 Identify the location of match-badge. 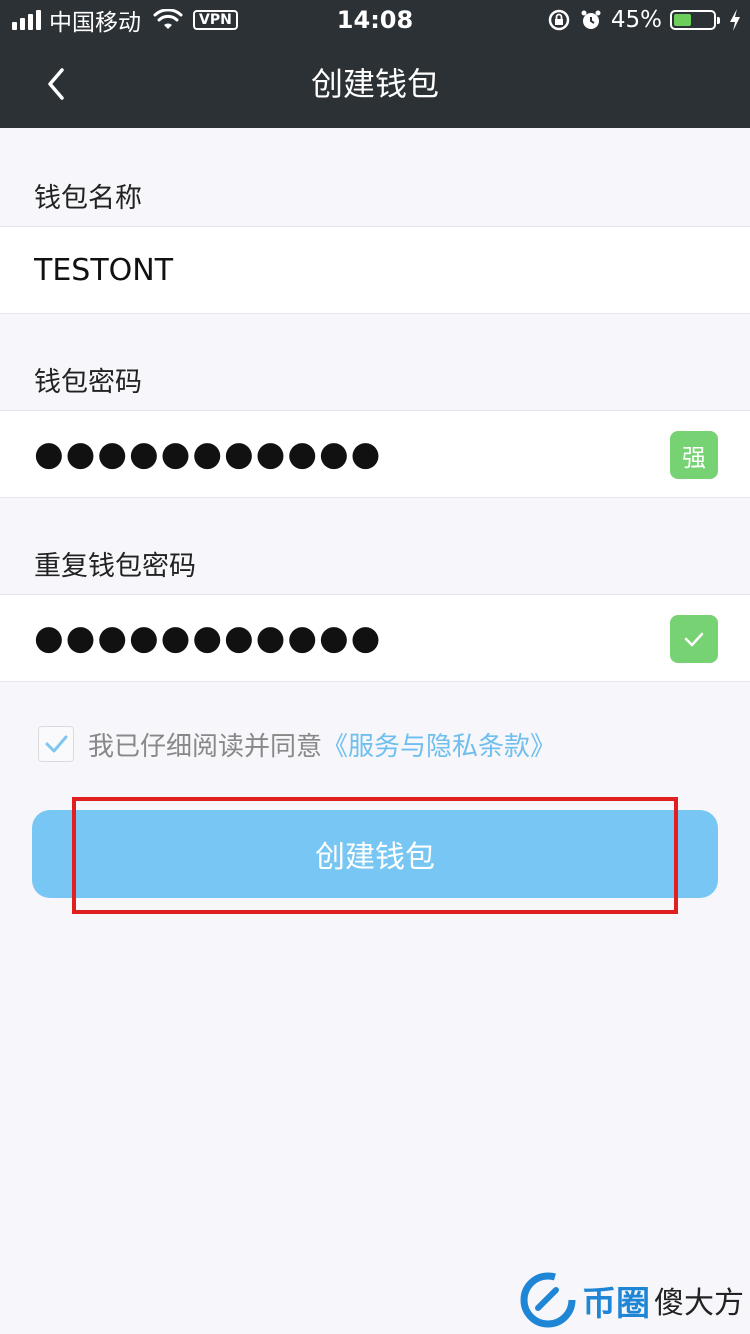
(694, 639).